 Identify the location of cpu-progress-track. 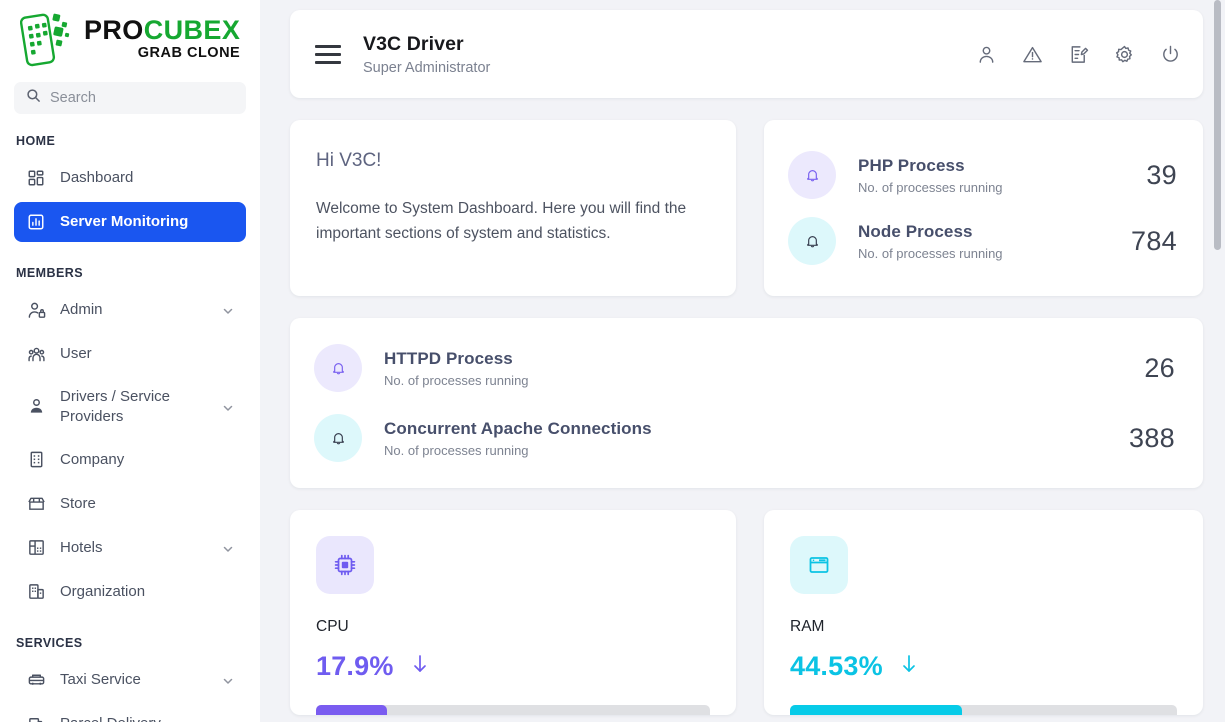
(513, 710).